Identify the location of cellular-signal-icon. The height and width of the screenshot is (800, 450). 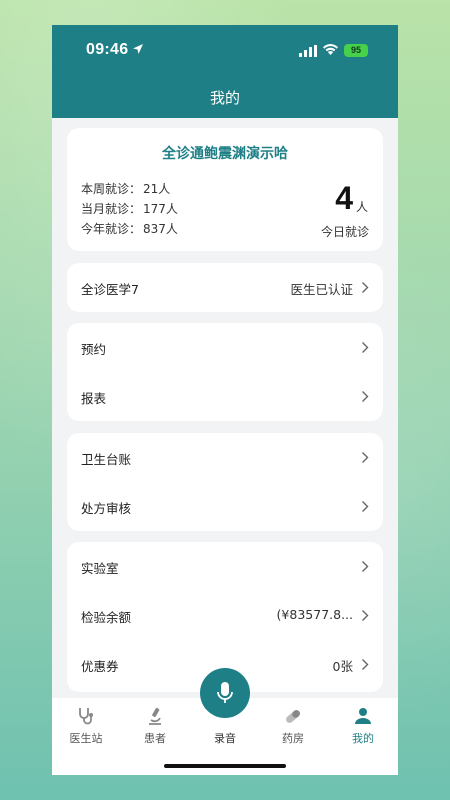
(308, 51).